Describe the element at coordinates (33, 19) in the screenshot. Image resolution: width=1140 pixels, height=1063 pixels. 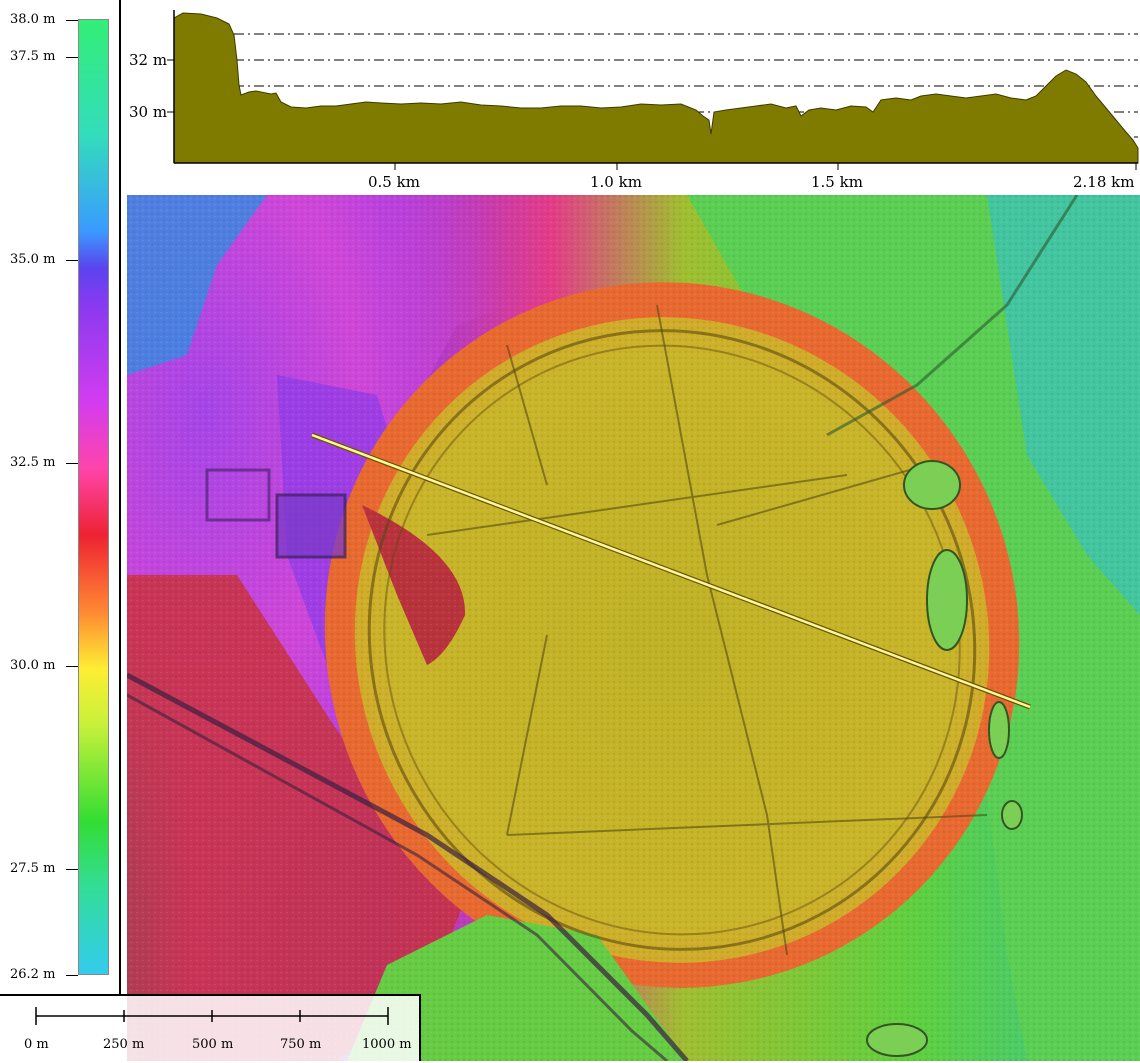
I see `legend-label-38-0: 38.0 m` at that location.